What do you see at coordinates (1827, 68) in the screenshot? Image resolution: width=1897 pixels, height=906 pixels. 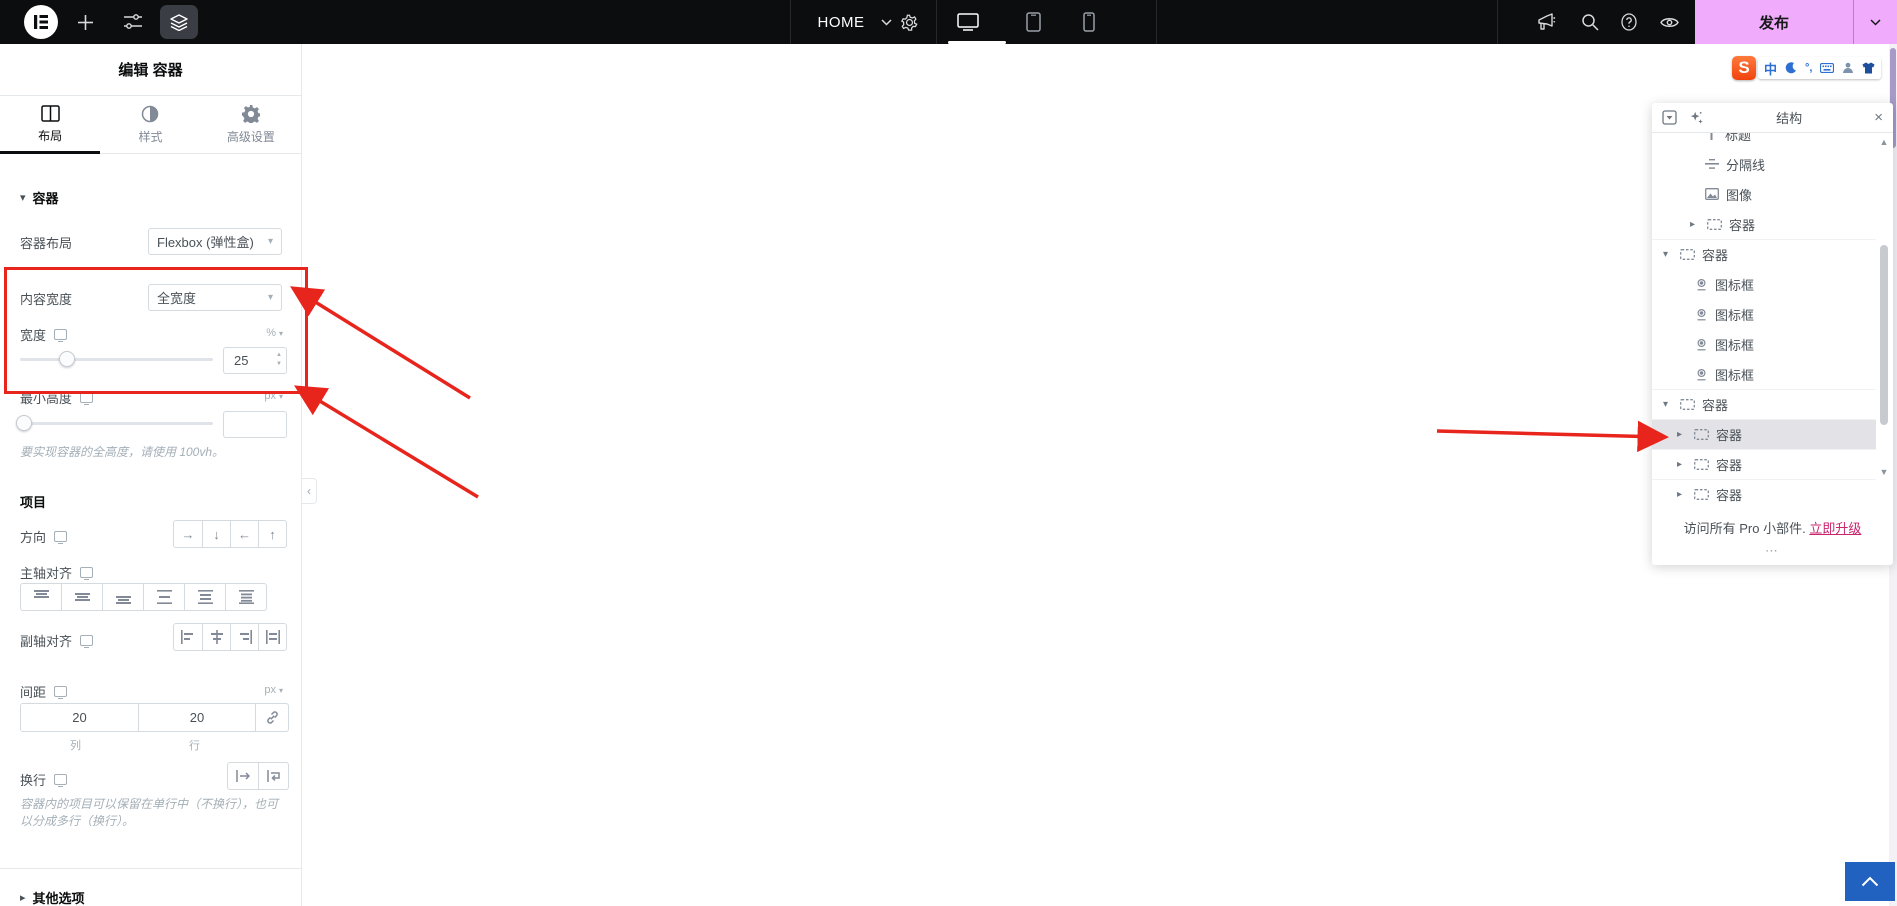 I see `ime-keyboard-icon` at bounding box center [1827, 68].